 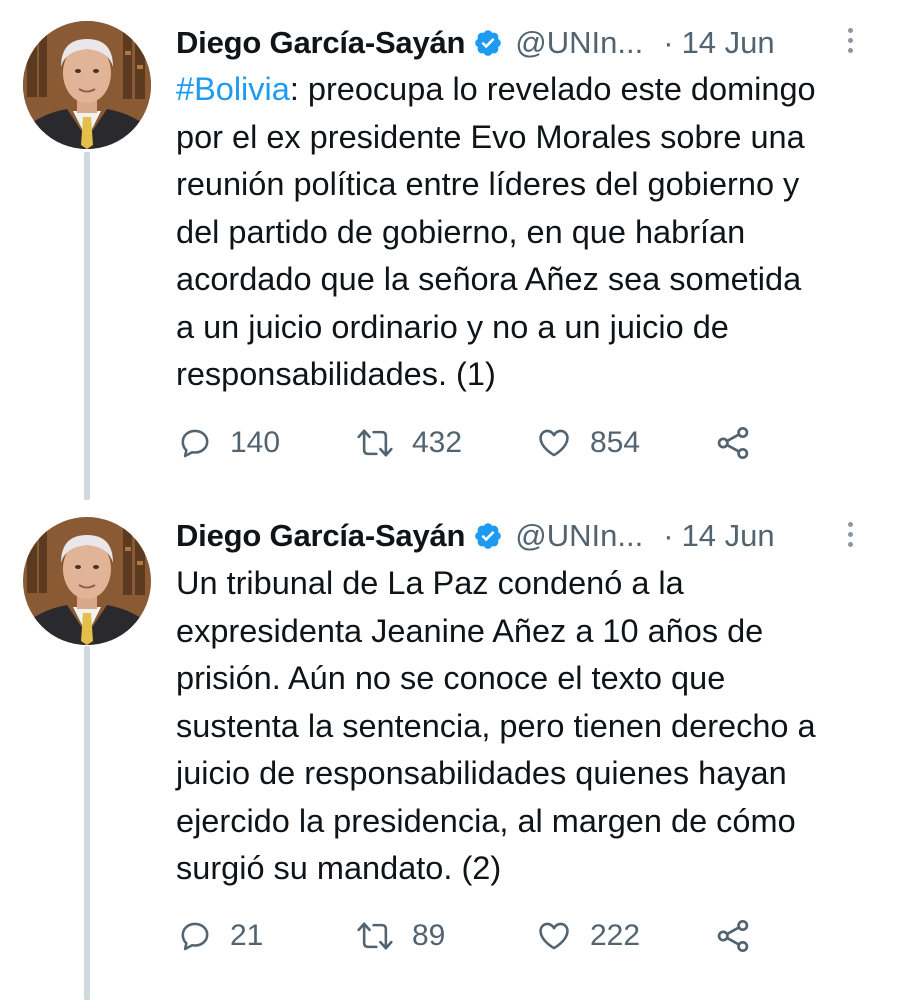 I want to click on tweet-text-line: responsabilidades. (1), so click(x=336, y=374).